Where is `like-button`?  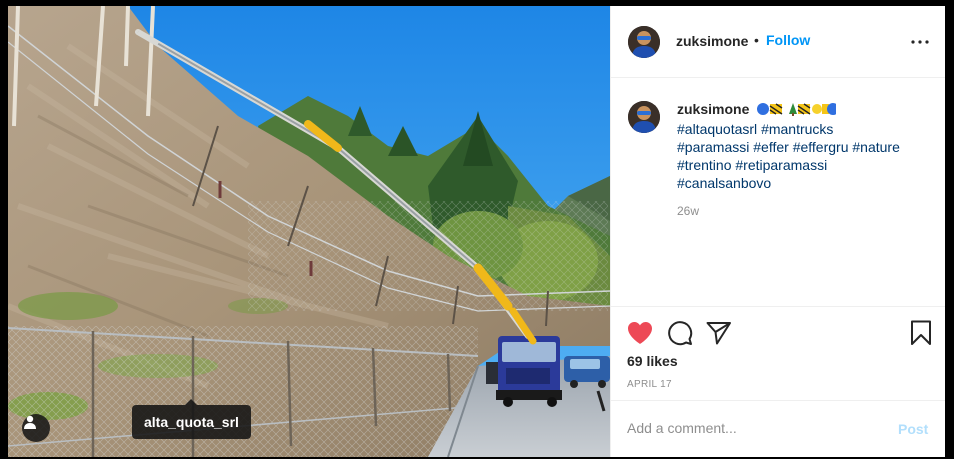 like-button is located at coordinates (640, 333).